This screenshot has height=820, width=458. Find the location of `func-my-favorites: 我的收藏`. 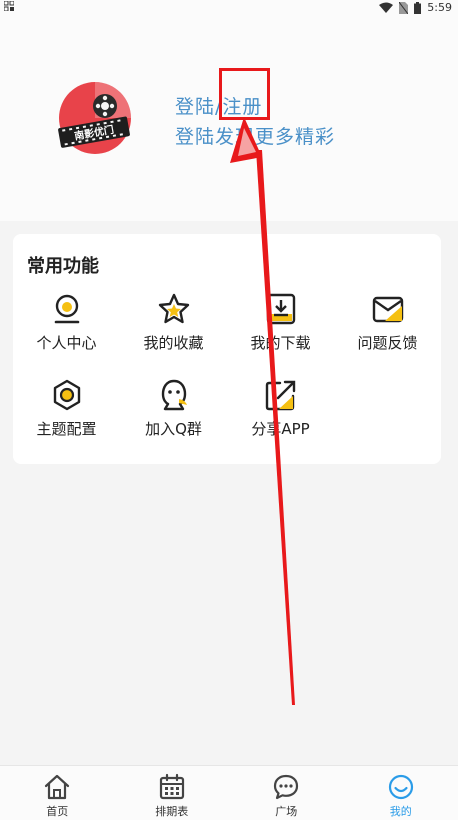

func-my-favorites: 我的收藏 is located at coordinates (173, 335).